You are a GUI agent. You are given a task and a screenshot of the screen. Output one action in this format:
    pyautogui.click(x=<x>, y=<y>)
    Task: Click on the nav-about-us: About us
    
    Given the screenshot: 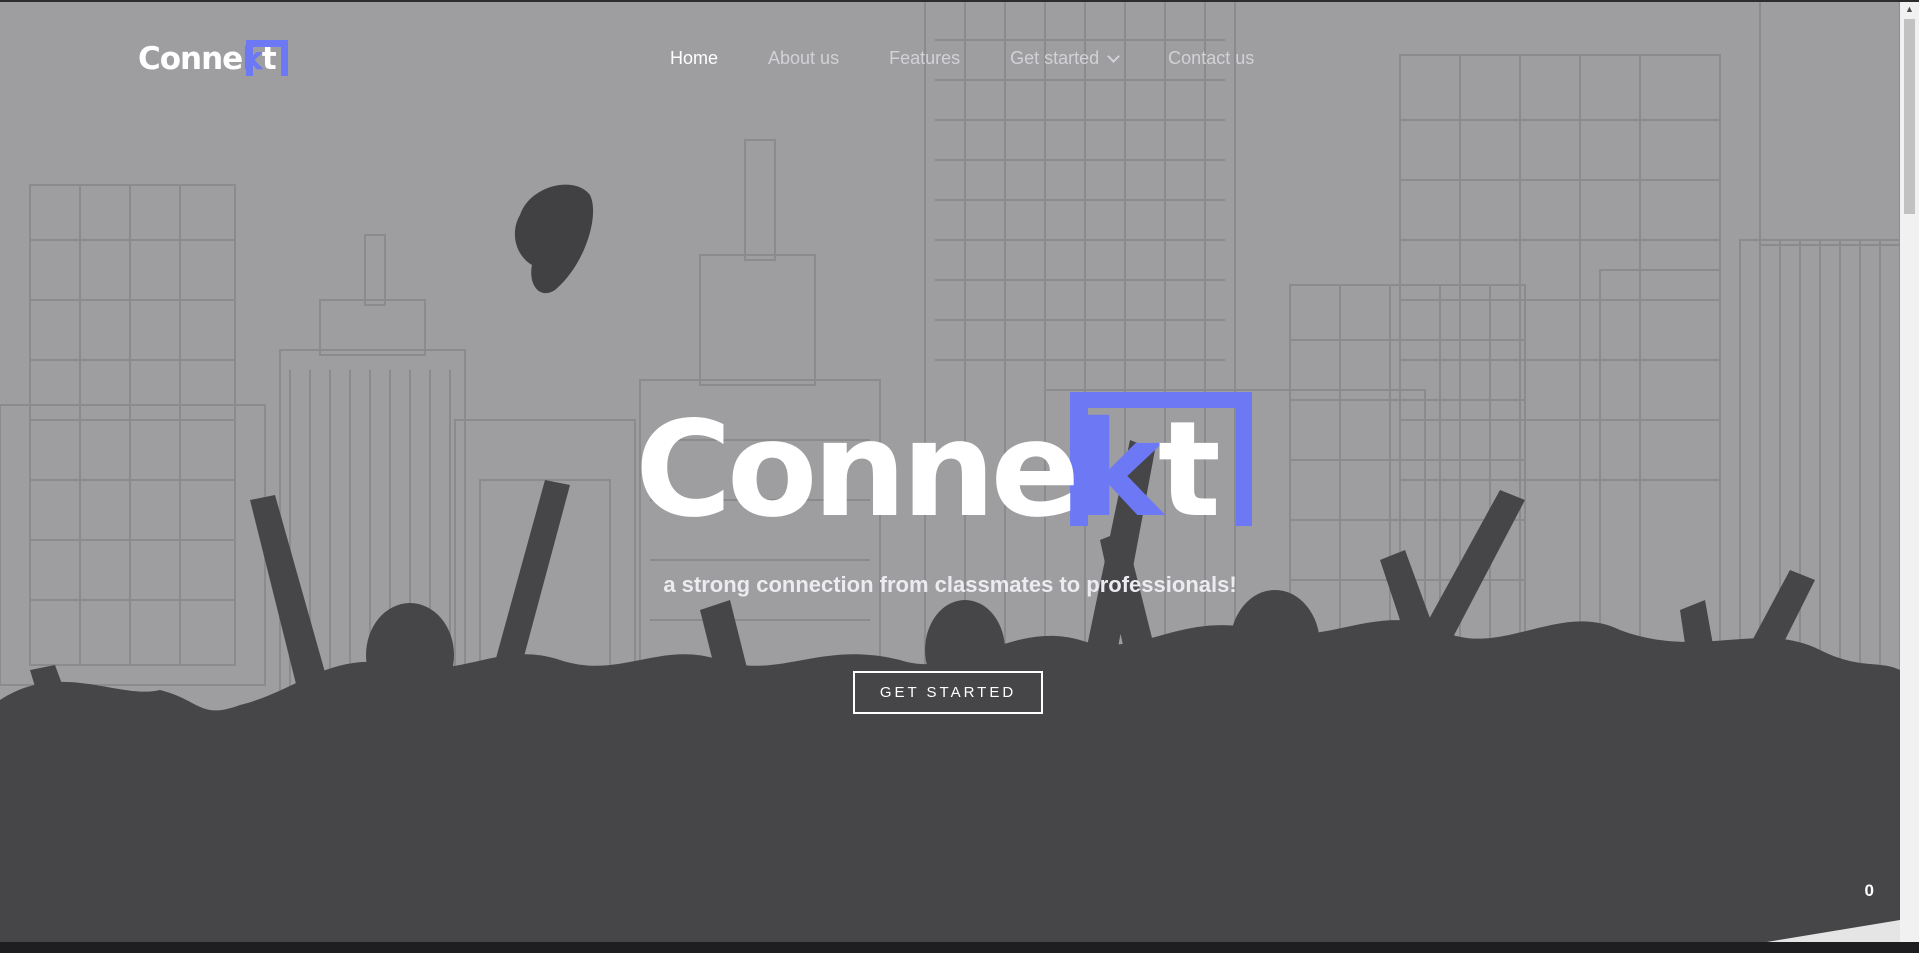 What is the action you would take?
    pyautogui.click(x=803, y=58)
    